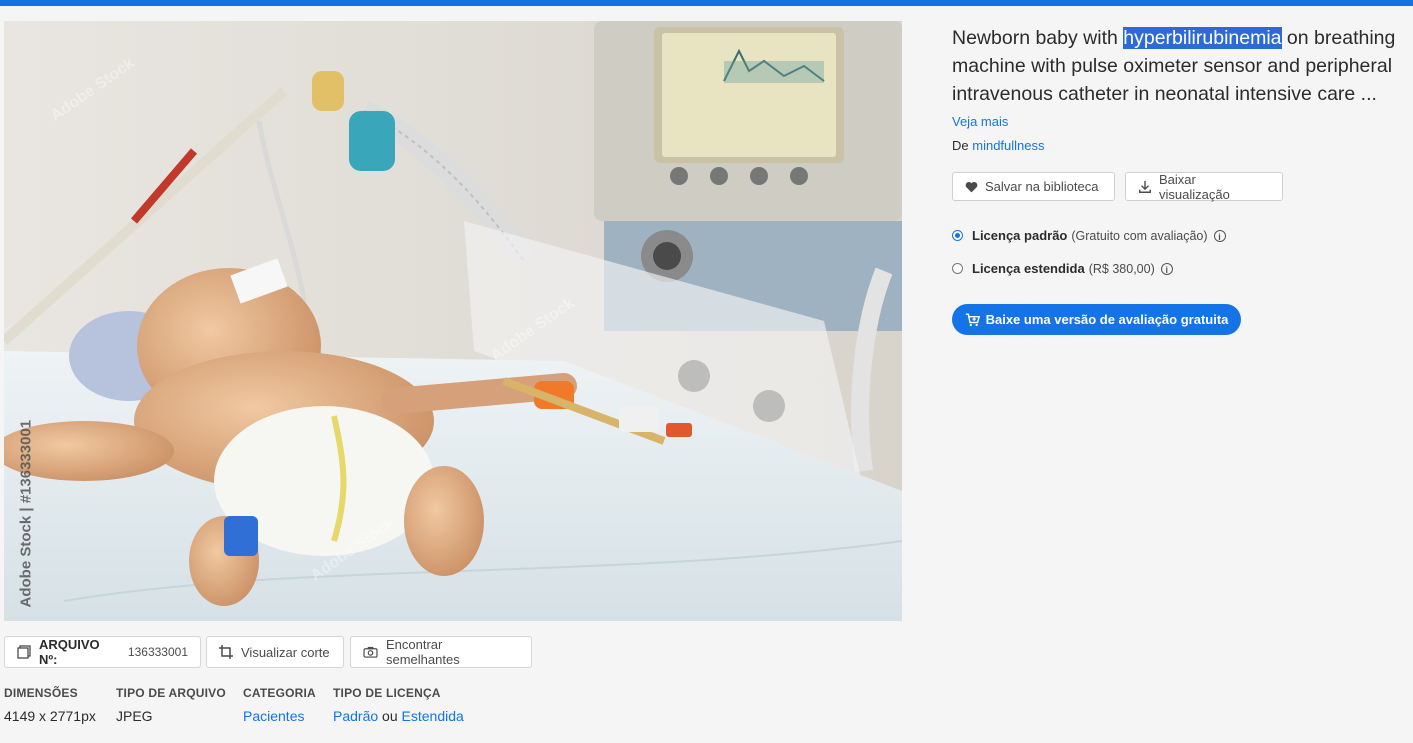 Image resolution: width=1413 pixels, height=743 pixels. Describe the element at coordinates (390, 716) in the screenshot. I see `license-or-text: ou` at that location.